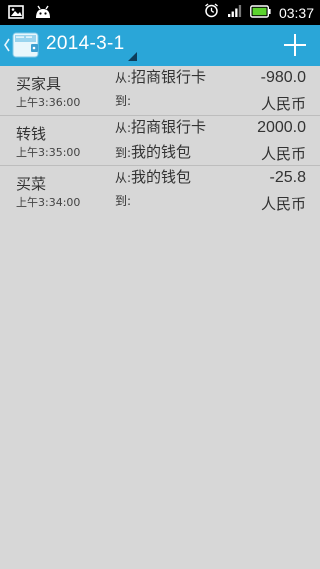 The width and height of the screenshot is (320, 569). Describe the element at coordinates (39, 84) in the screenshot. I see `transaction-name: 买家具` at that location.